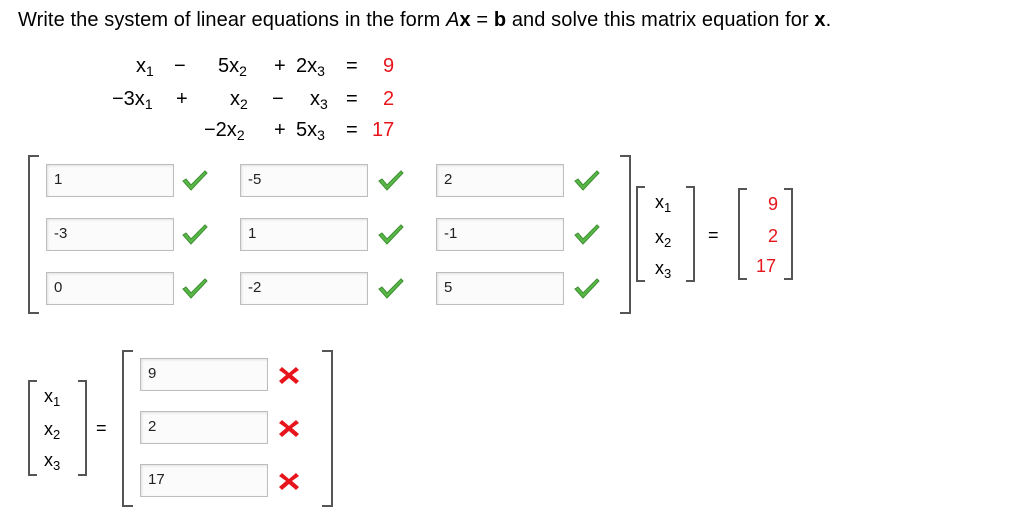  I want to click on eq3-equals: =, so click(352, 130).